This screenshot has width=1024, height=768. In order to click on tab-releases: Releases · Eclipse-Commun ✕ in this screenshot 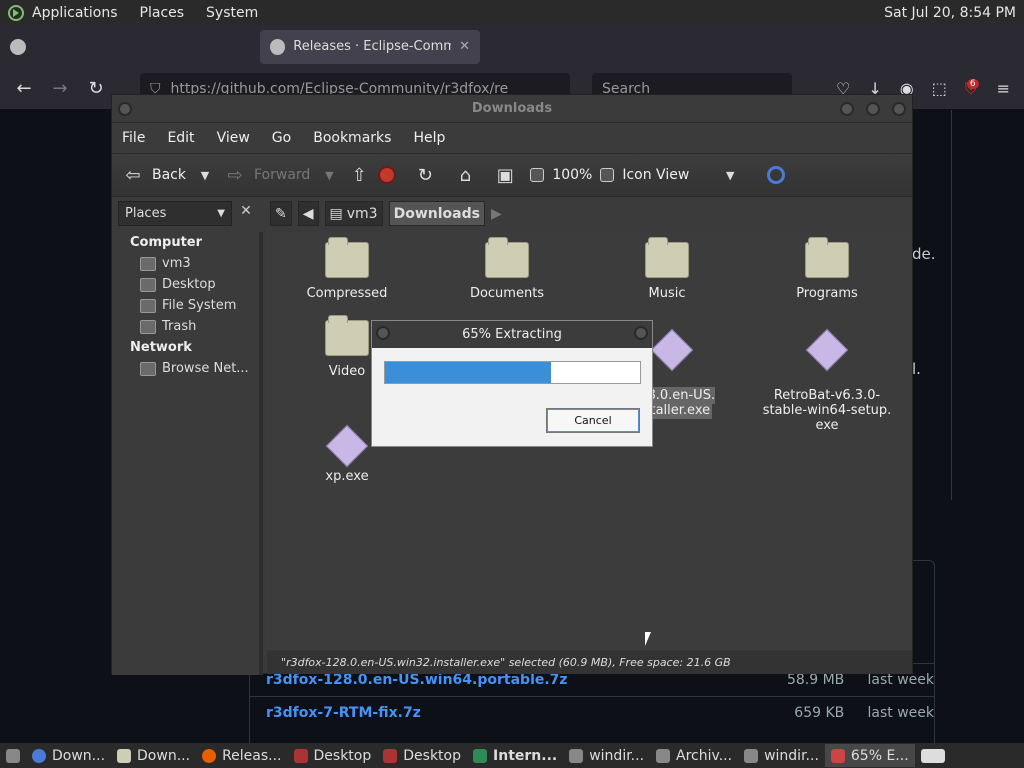, I will do `click(370, 46)`.